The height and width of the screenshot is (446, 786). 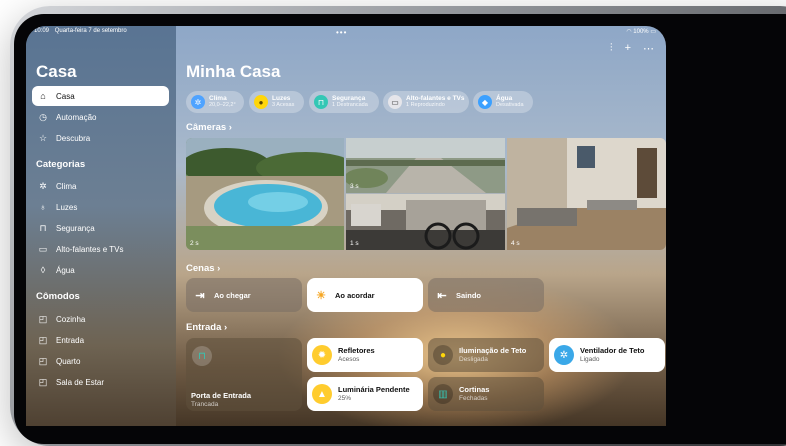 I want to click on drop-icon: ◆, so click(x=485, y=102).